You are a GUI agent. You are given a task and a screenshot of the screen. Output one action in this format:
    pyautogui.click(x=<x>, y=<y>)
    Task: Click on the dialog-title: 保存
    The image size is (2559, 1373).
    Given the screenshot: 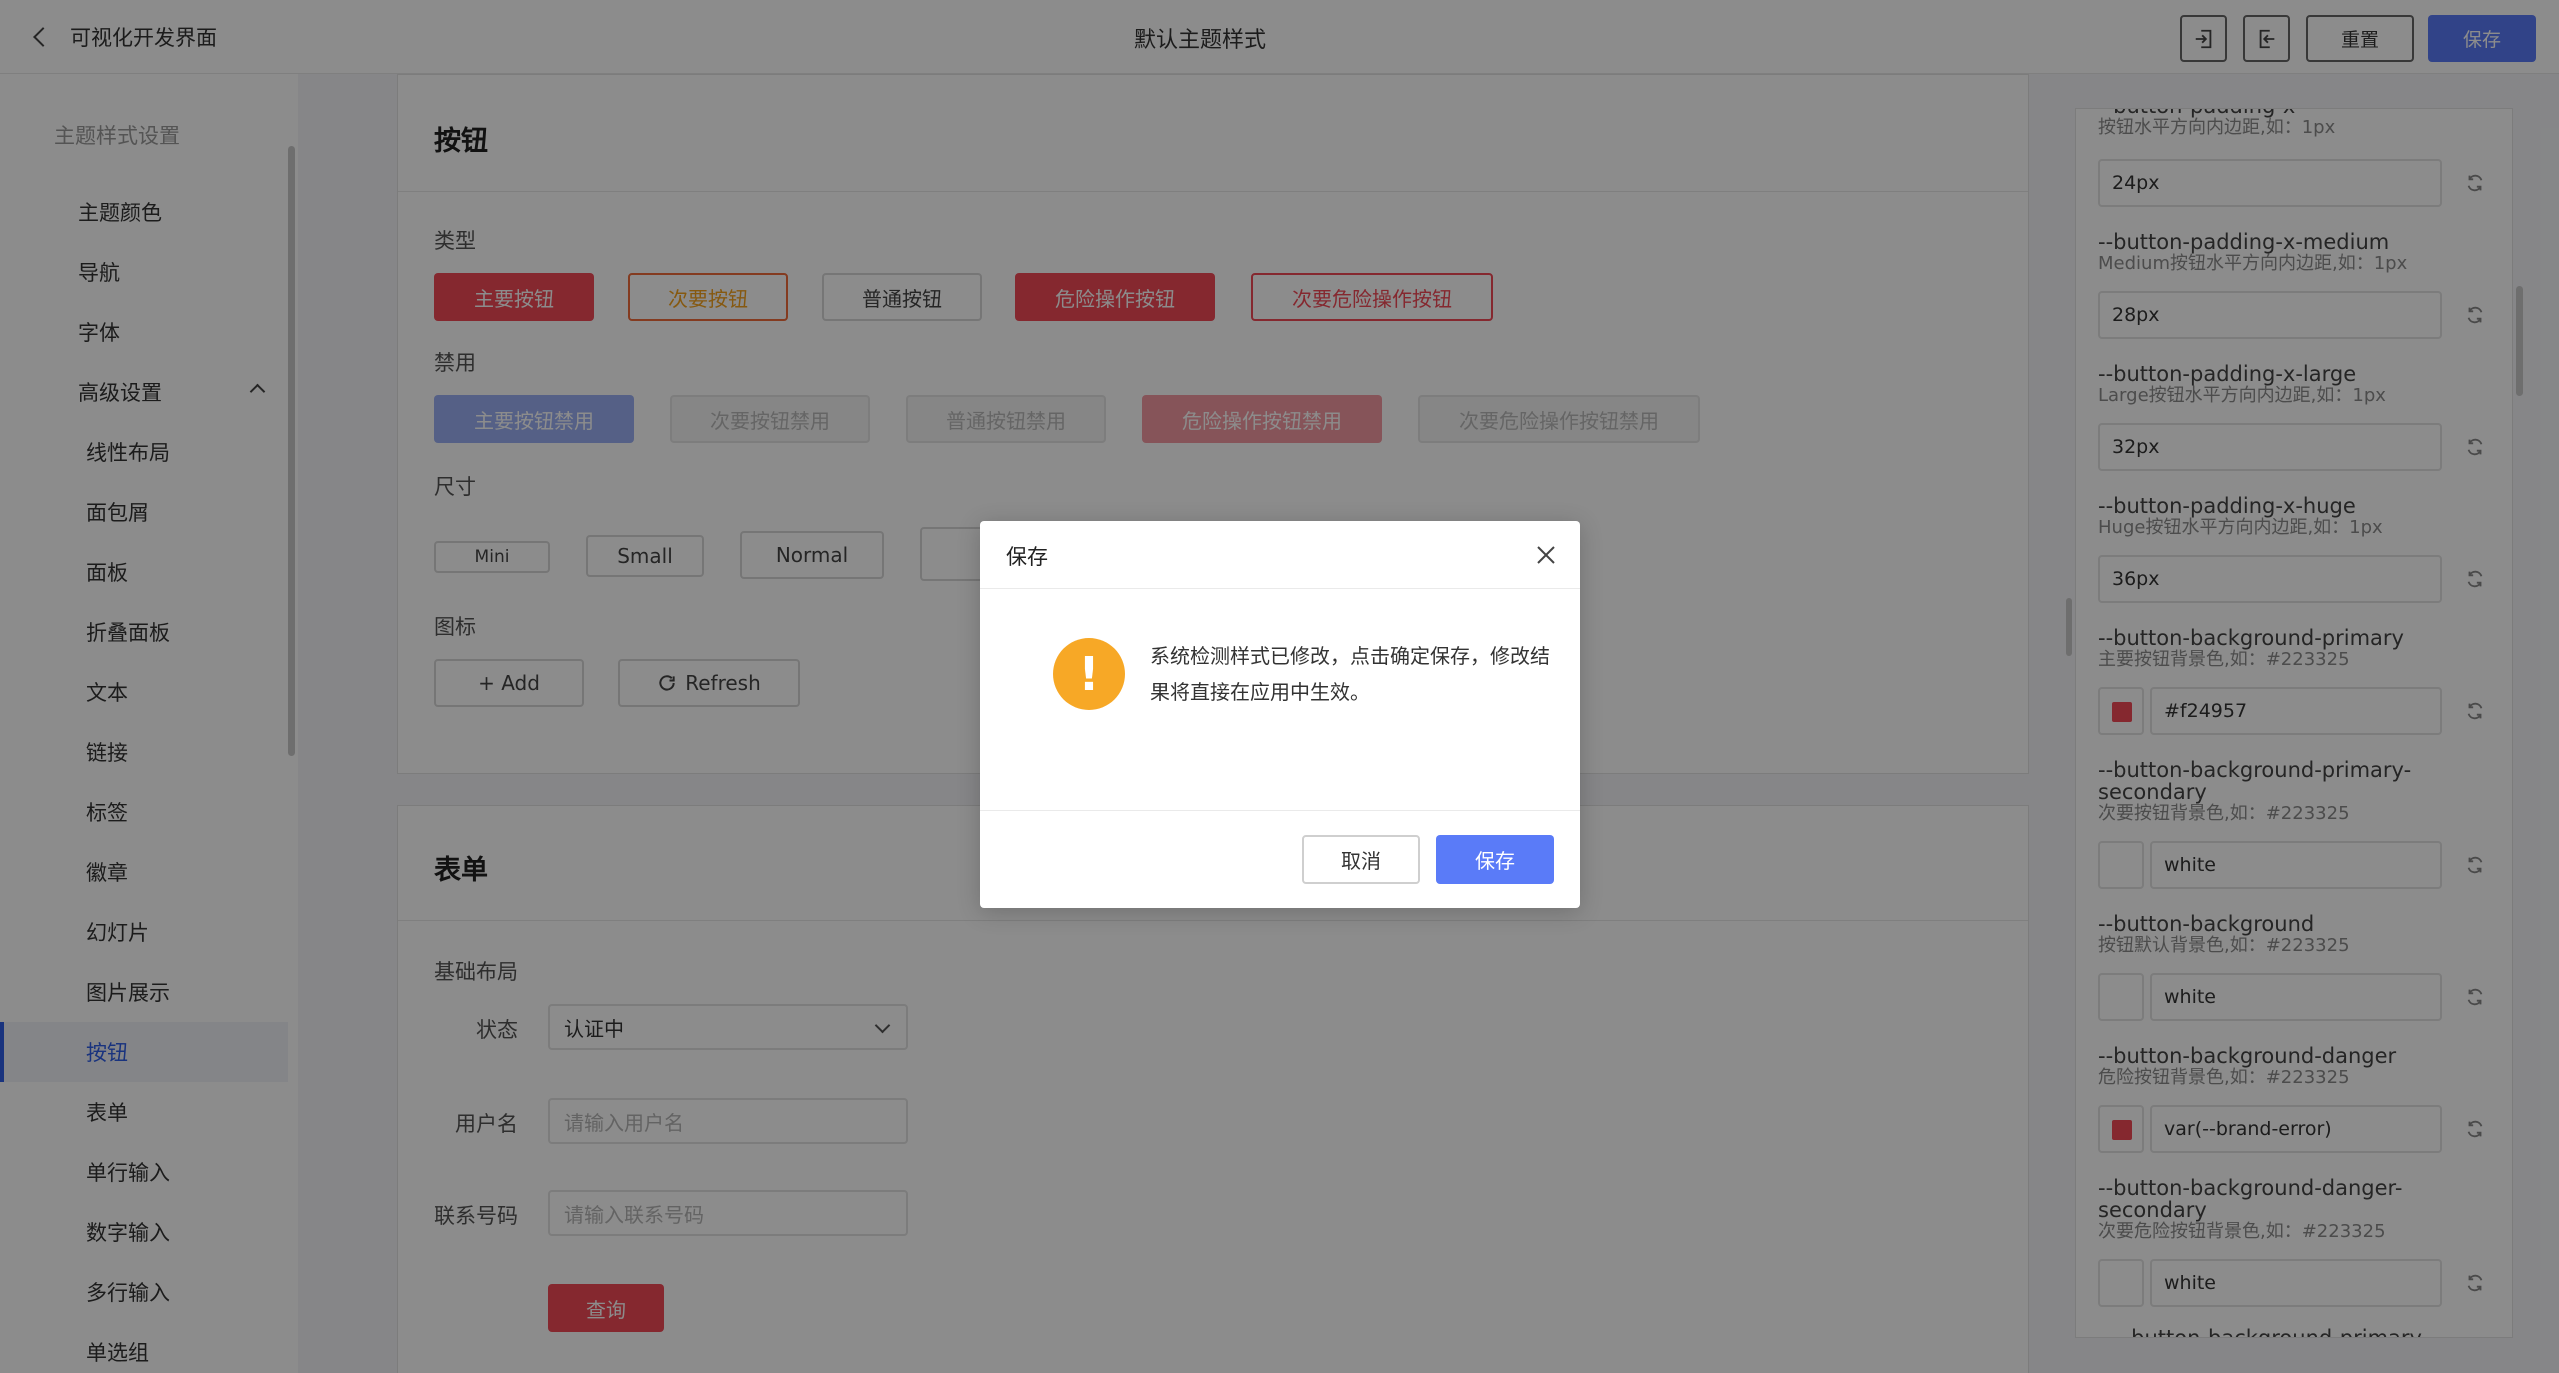 What is the action you would take?
    pyautogui.click(x=1027, y=557)
    